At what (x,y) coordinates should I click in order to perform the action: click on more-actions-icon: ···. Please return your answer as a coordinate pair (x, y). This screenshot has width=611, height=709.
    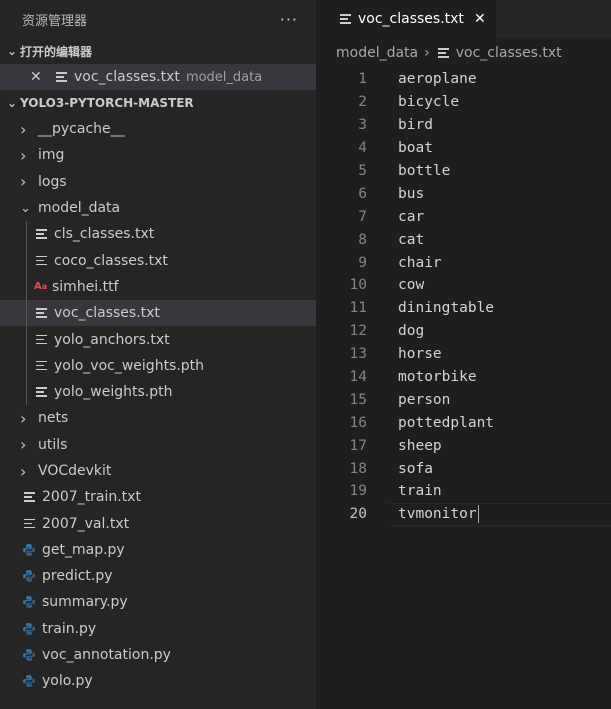
    Looking at the image, I should click on (289, 19).